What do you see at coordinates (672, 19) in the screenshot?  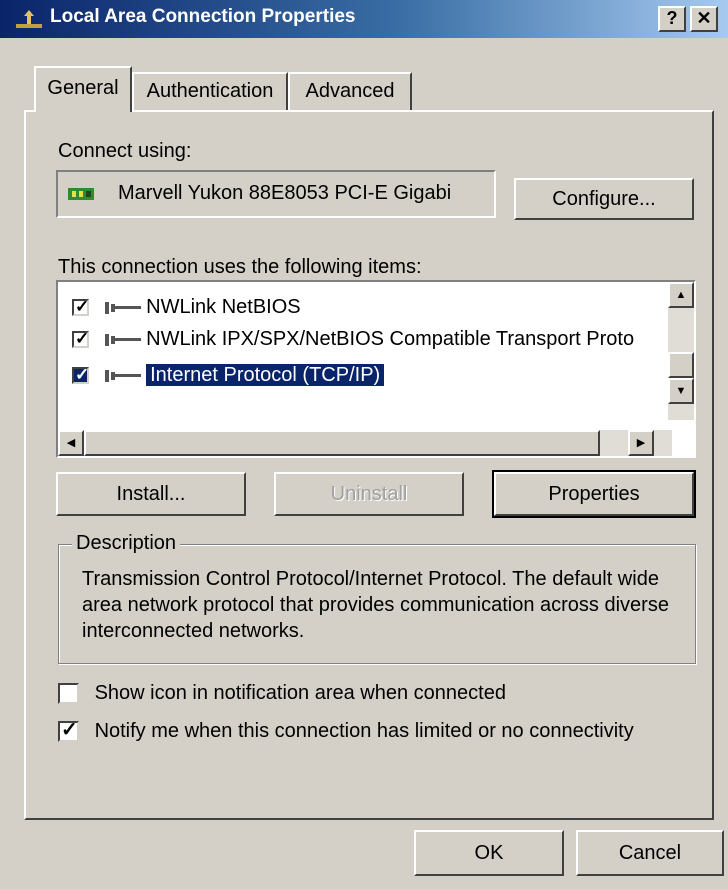 I see `help-button: ?` at bounding box center [672, 19].